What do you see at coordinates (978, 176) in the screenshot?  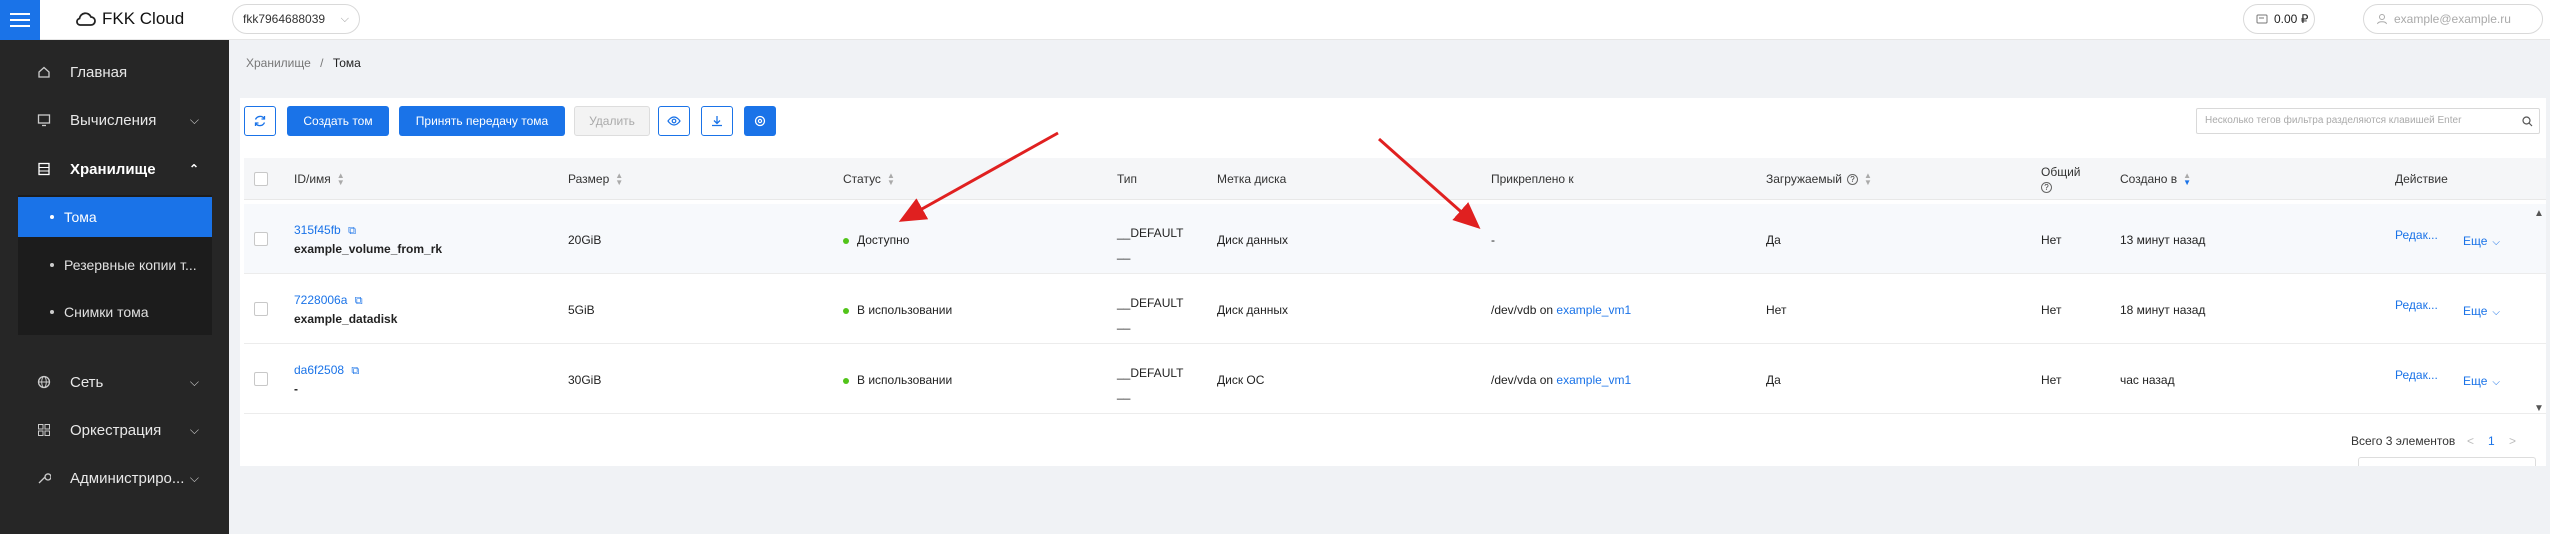 I see `annotation-arrow-status` at bounding box center [978, 176].